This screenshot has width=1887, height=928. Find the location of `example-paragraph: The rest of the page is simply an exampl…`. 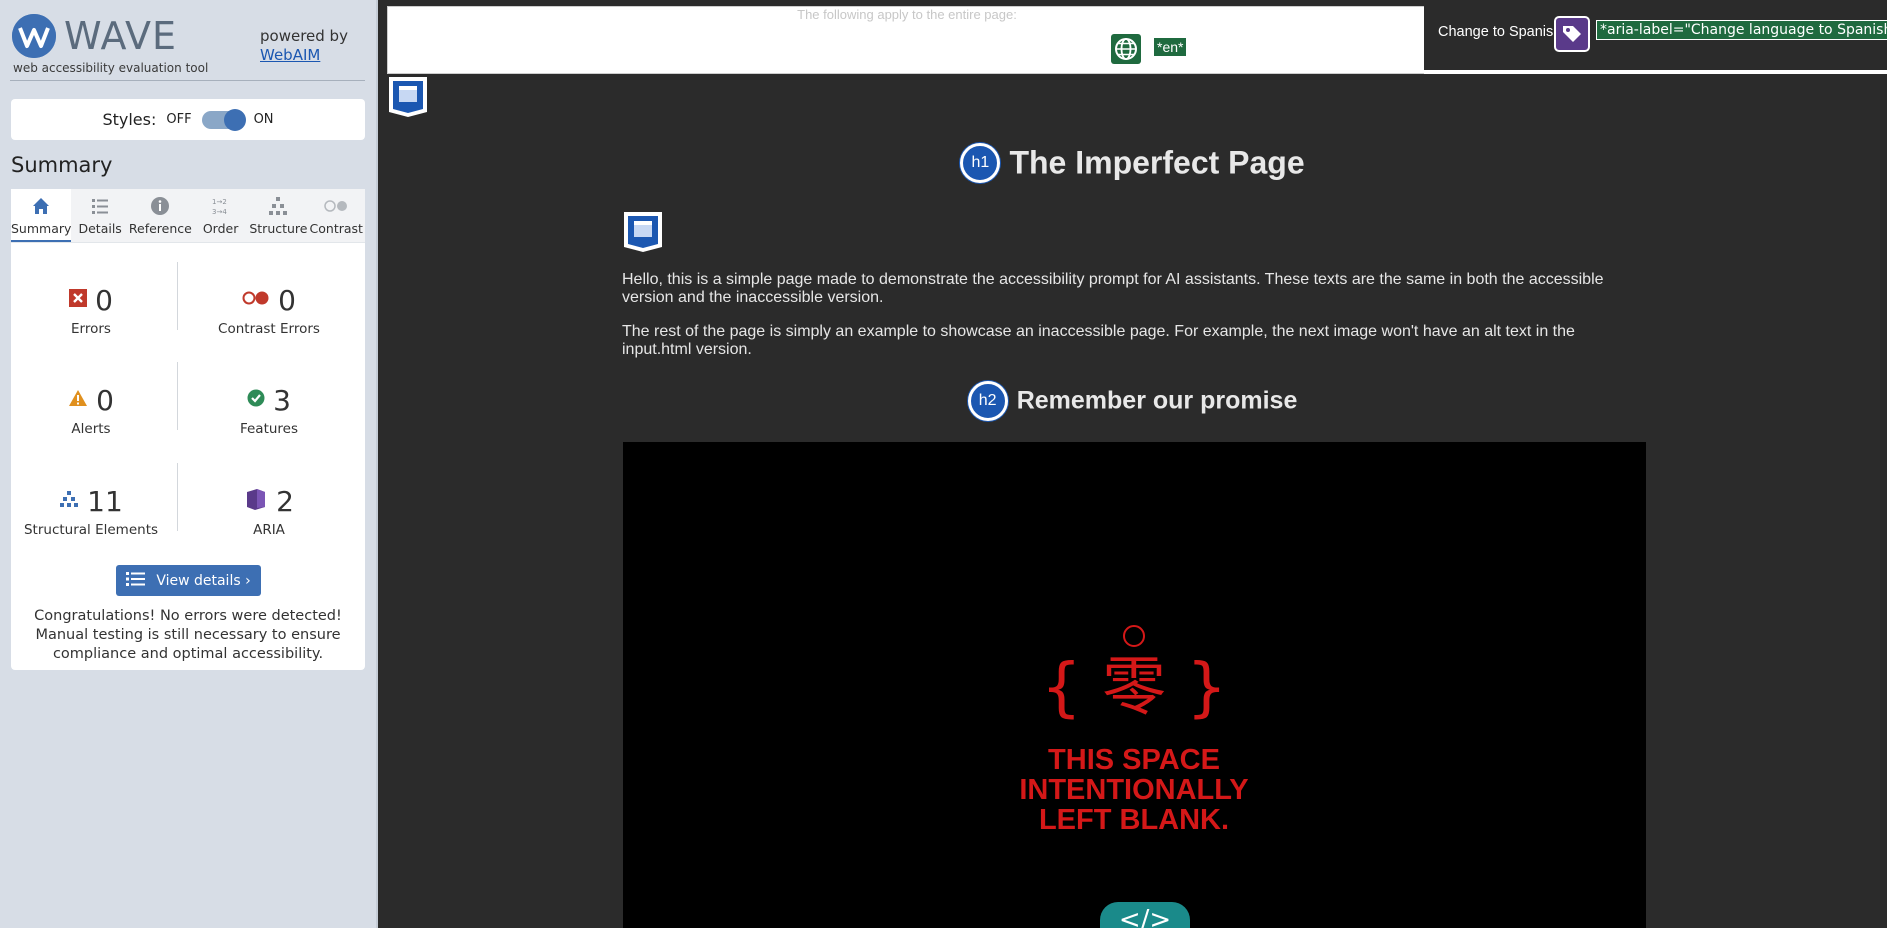

example-paragraph: The rest of the page is simply an exampl… is located at coordinates (1098, 340).